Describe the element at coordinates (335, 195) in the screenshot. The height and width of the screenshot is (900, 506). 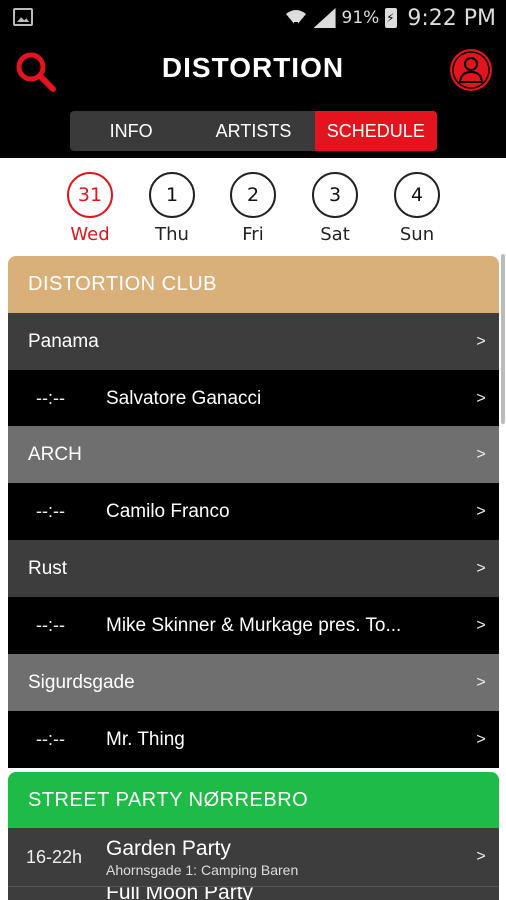
I see `day-number: 3` at that location.